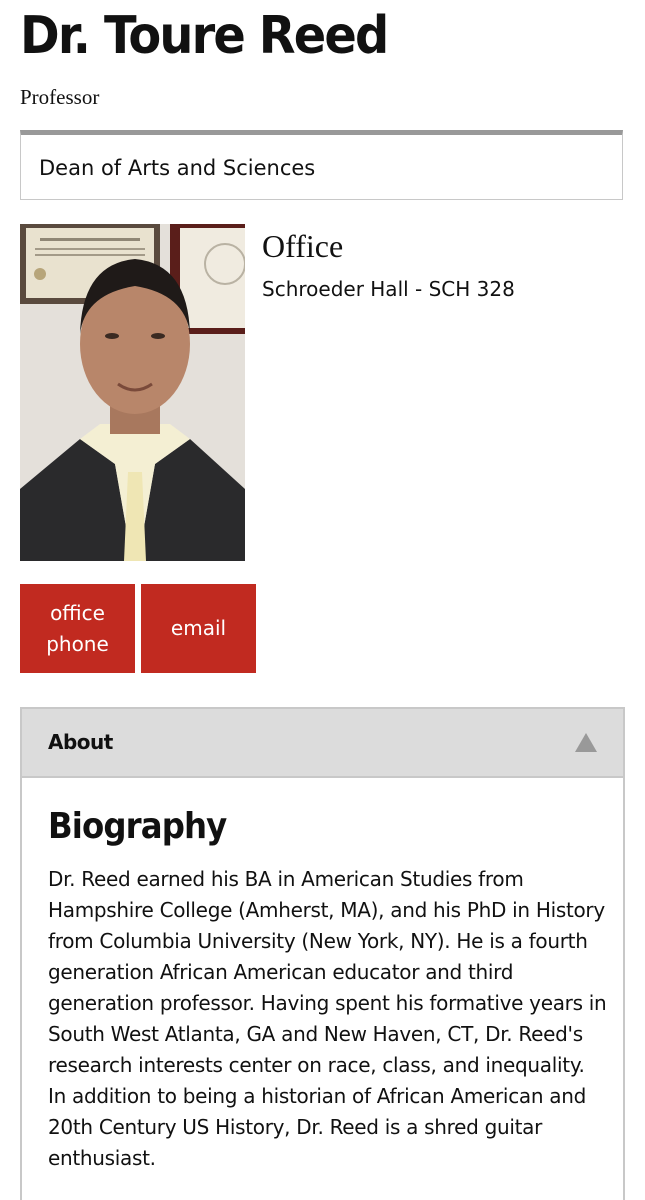  Describe the element at coordinates (388, 289) in the screenshot. I see `office-location: Schroeder Hall - SCH 328` at that location.